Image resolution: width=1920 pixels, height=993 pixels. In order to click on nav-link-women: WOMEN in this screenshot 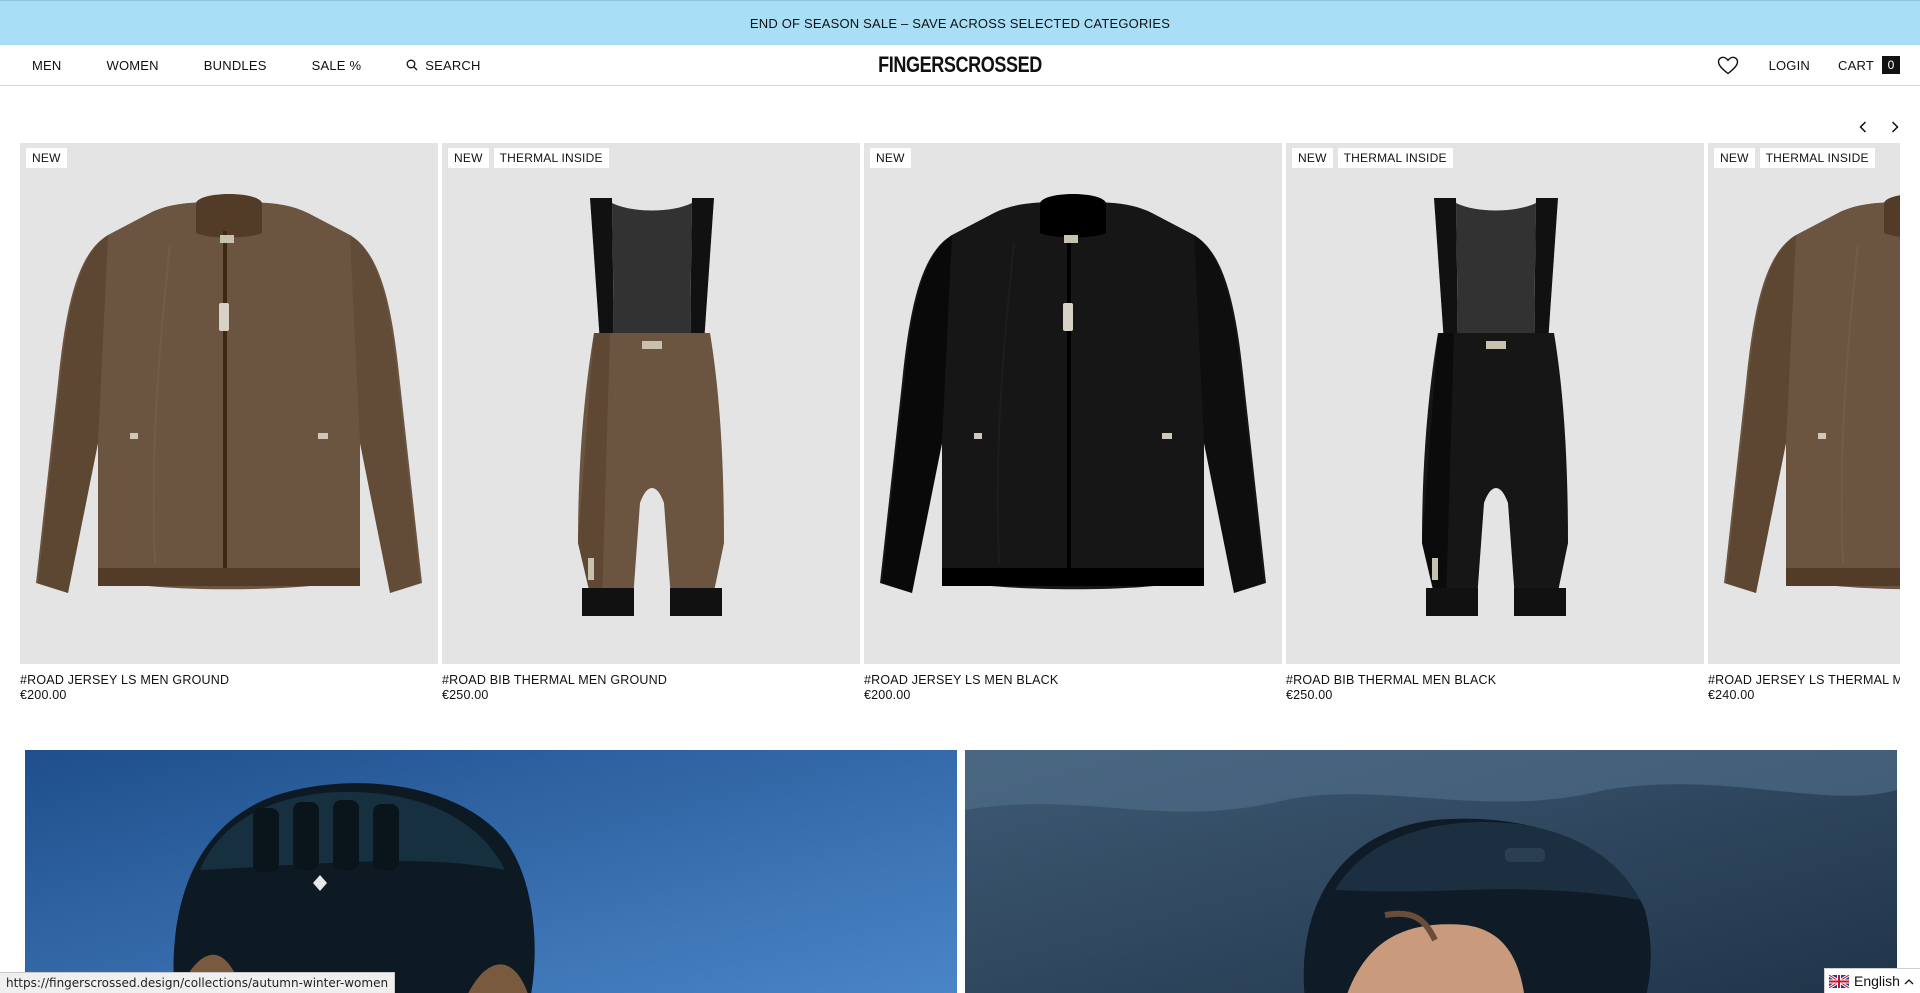, I will do `click(133, 65)`.